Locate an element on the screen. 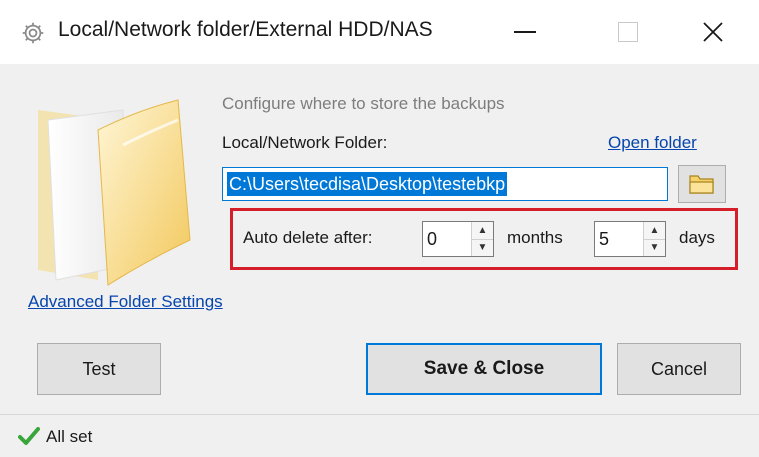  days-stepper-arrows: ▲ ▼ is located at coordinates (654, 239).